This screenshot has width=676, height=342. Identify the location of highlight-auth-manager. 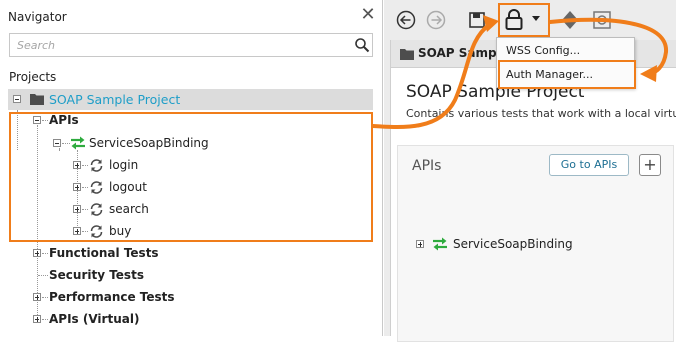
(567, 74).